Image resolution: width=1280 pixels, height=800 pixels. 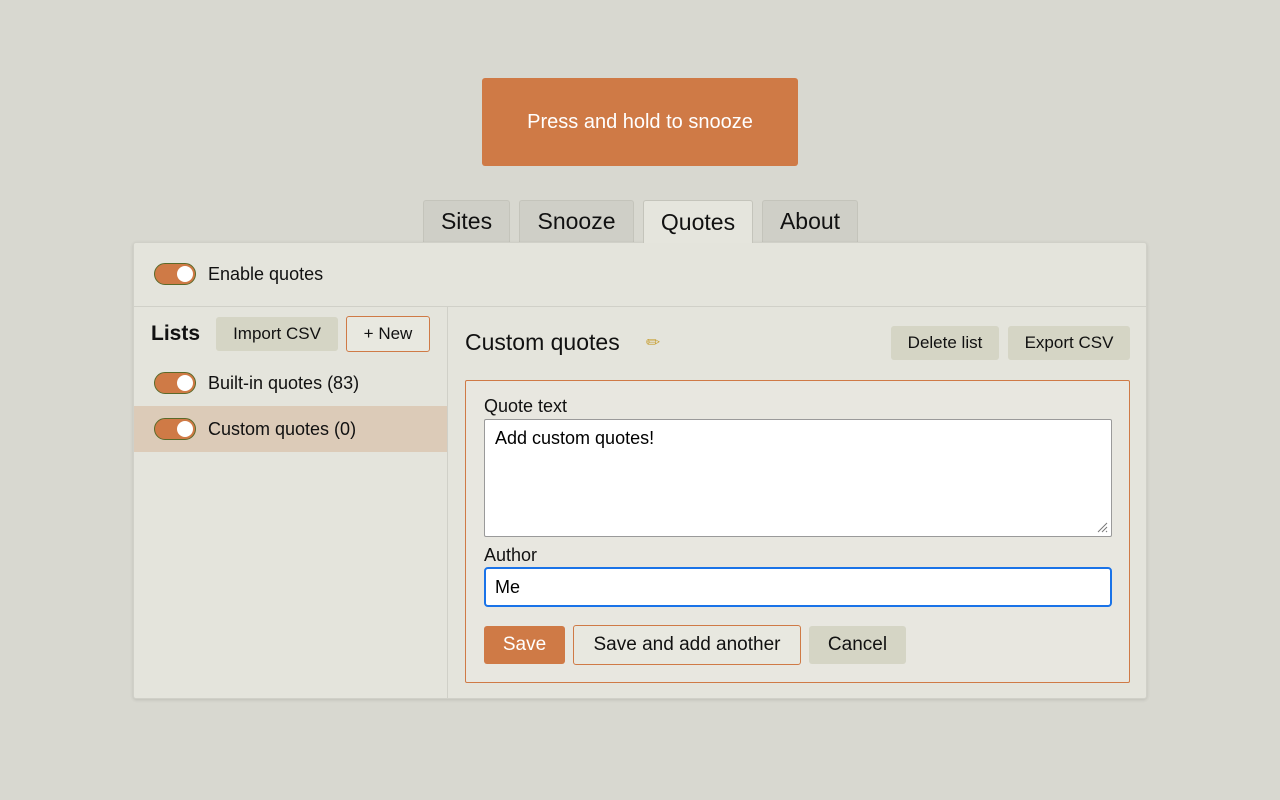 I want to click on export-csv-label: Export CSV, so click(x=1069, y=342).